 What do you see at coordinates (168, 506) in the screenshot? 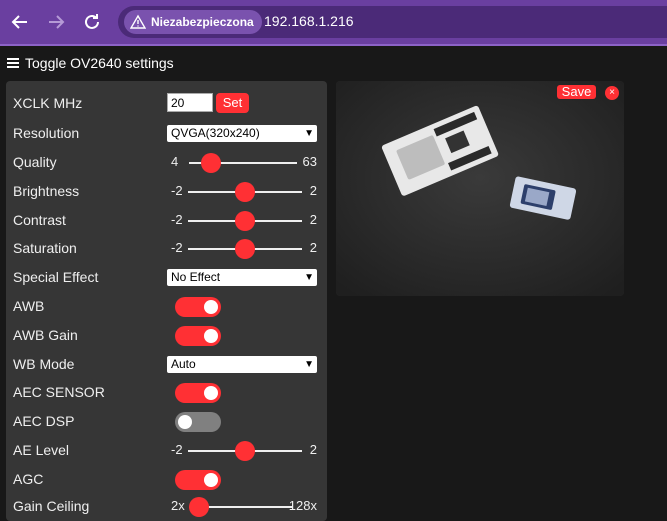
I see `gain-ceiling-row: Gain Ceiling 2x 128x` at bounding box center [168, 506].